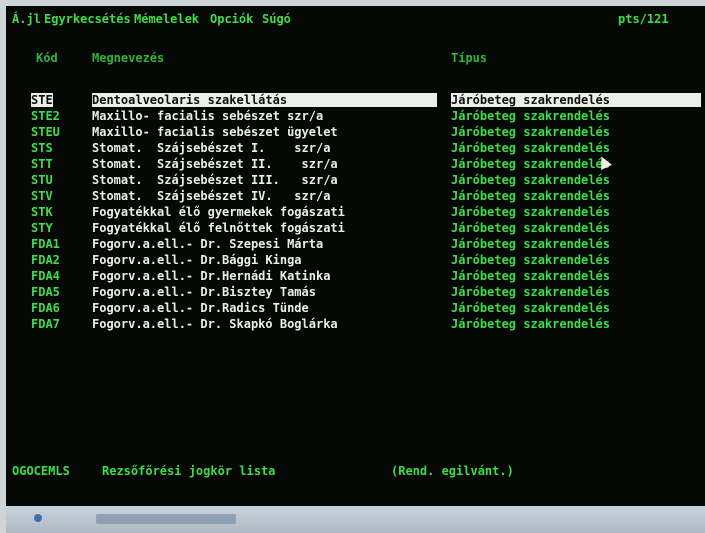  I want to click on column-header-type: Típus, so click(469, 58).